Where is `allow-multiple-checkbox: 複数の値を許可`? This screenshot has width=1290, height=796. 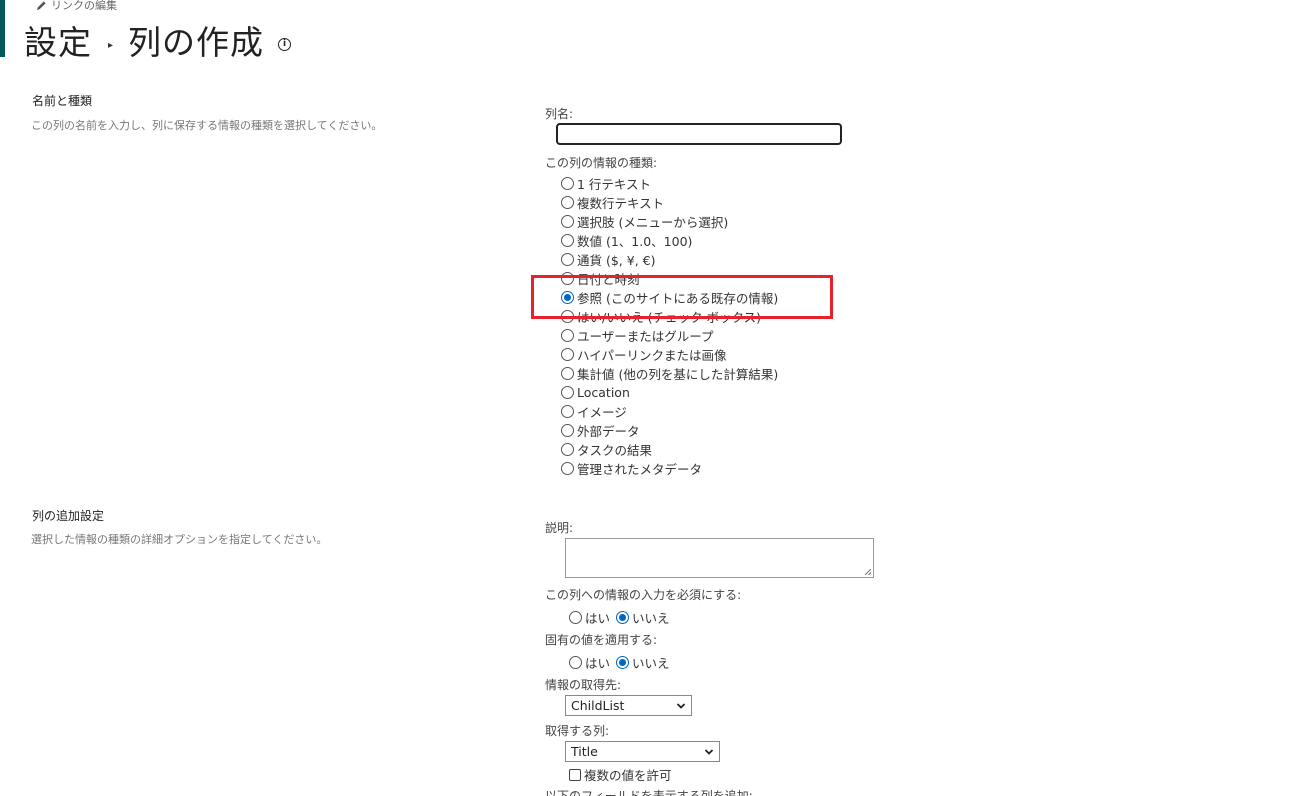 allow-multiple-checkbox: 複数の値を許可 is located at coordinates (620, 774).